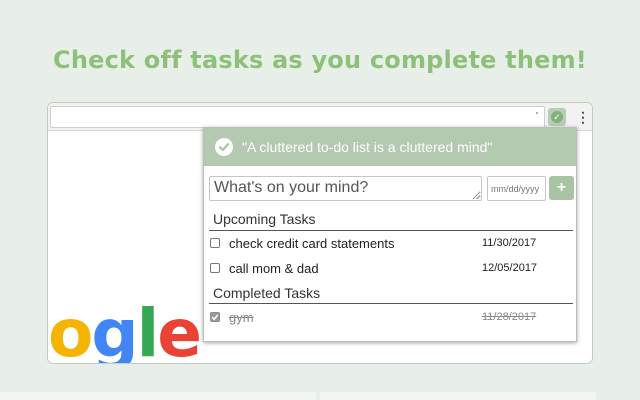  I want to click on task-name: call mom & dad, so click(274, 268).